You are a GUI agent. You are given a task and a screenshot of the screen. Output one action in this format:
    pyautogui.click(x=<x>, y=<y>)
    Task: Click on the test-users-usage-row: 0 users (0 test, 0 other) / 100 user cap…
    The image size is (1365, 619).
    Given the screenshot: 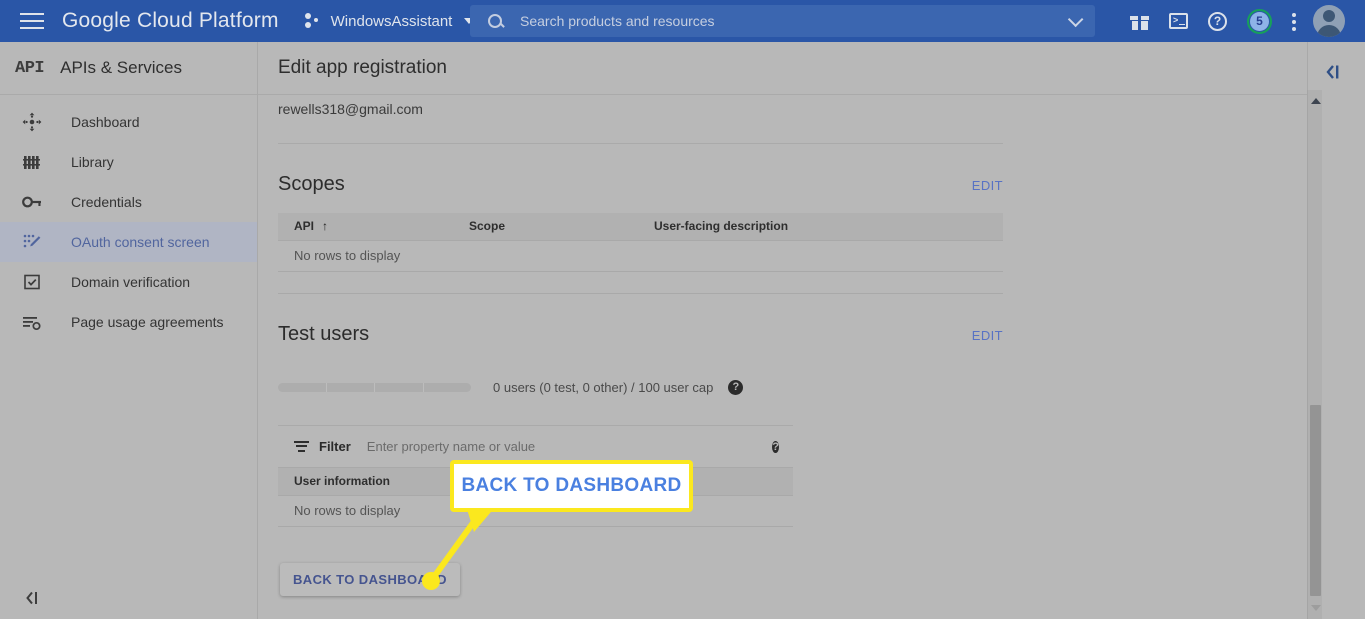 What is the action you would take?
    pyautogui.click(x=792, y=387)
    